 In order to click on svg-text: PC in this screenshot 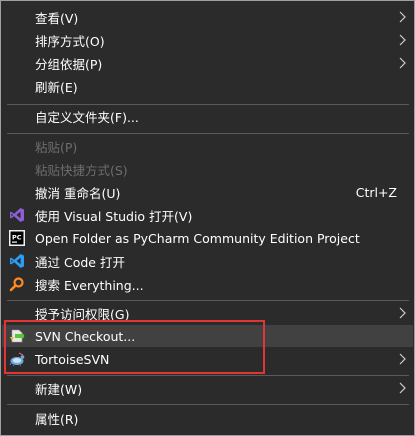, I will do `click(17, 238)`.